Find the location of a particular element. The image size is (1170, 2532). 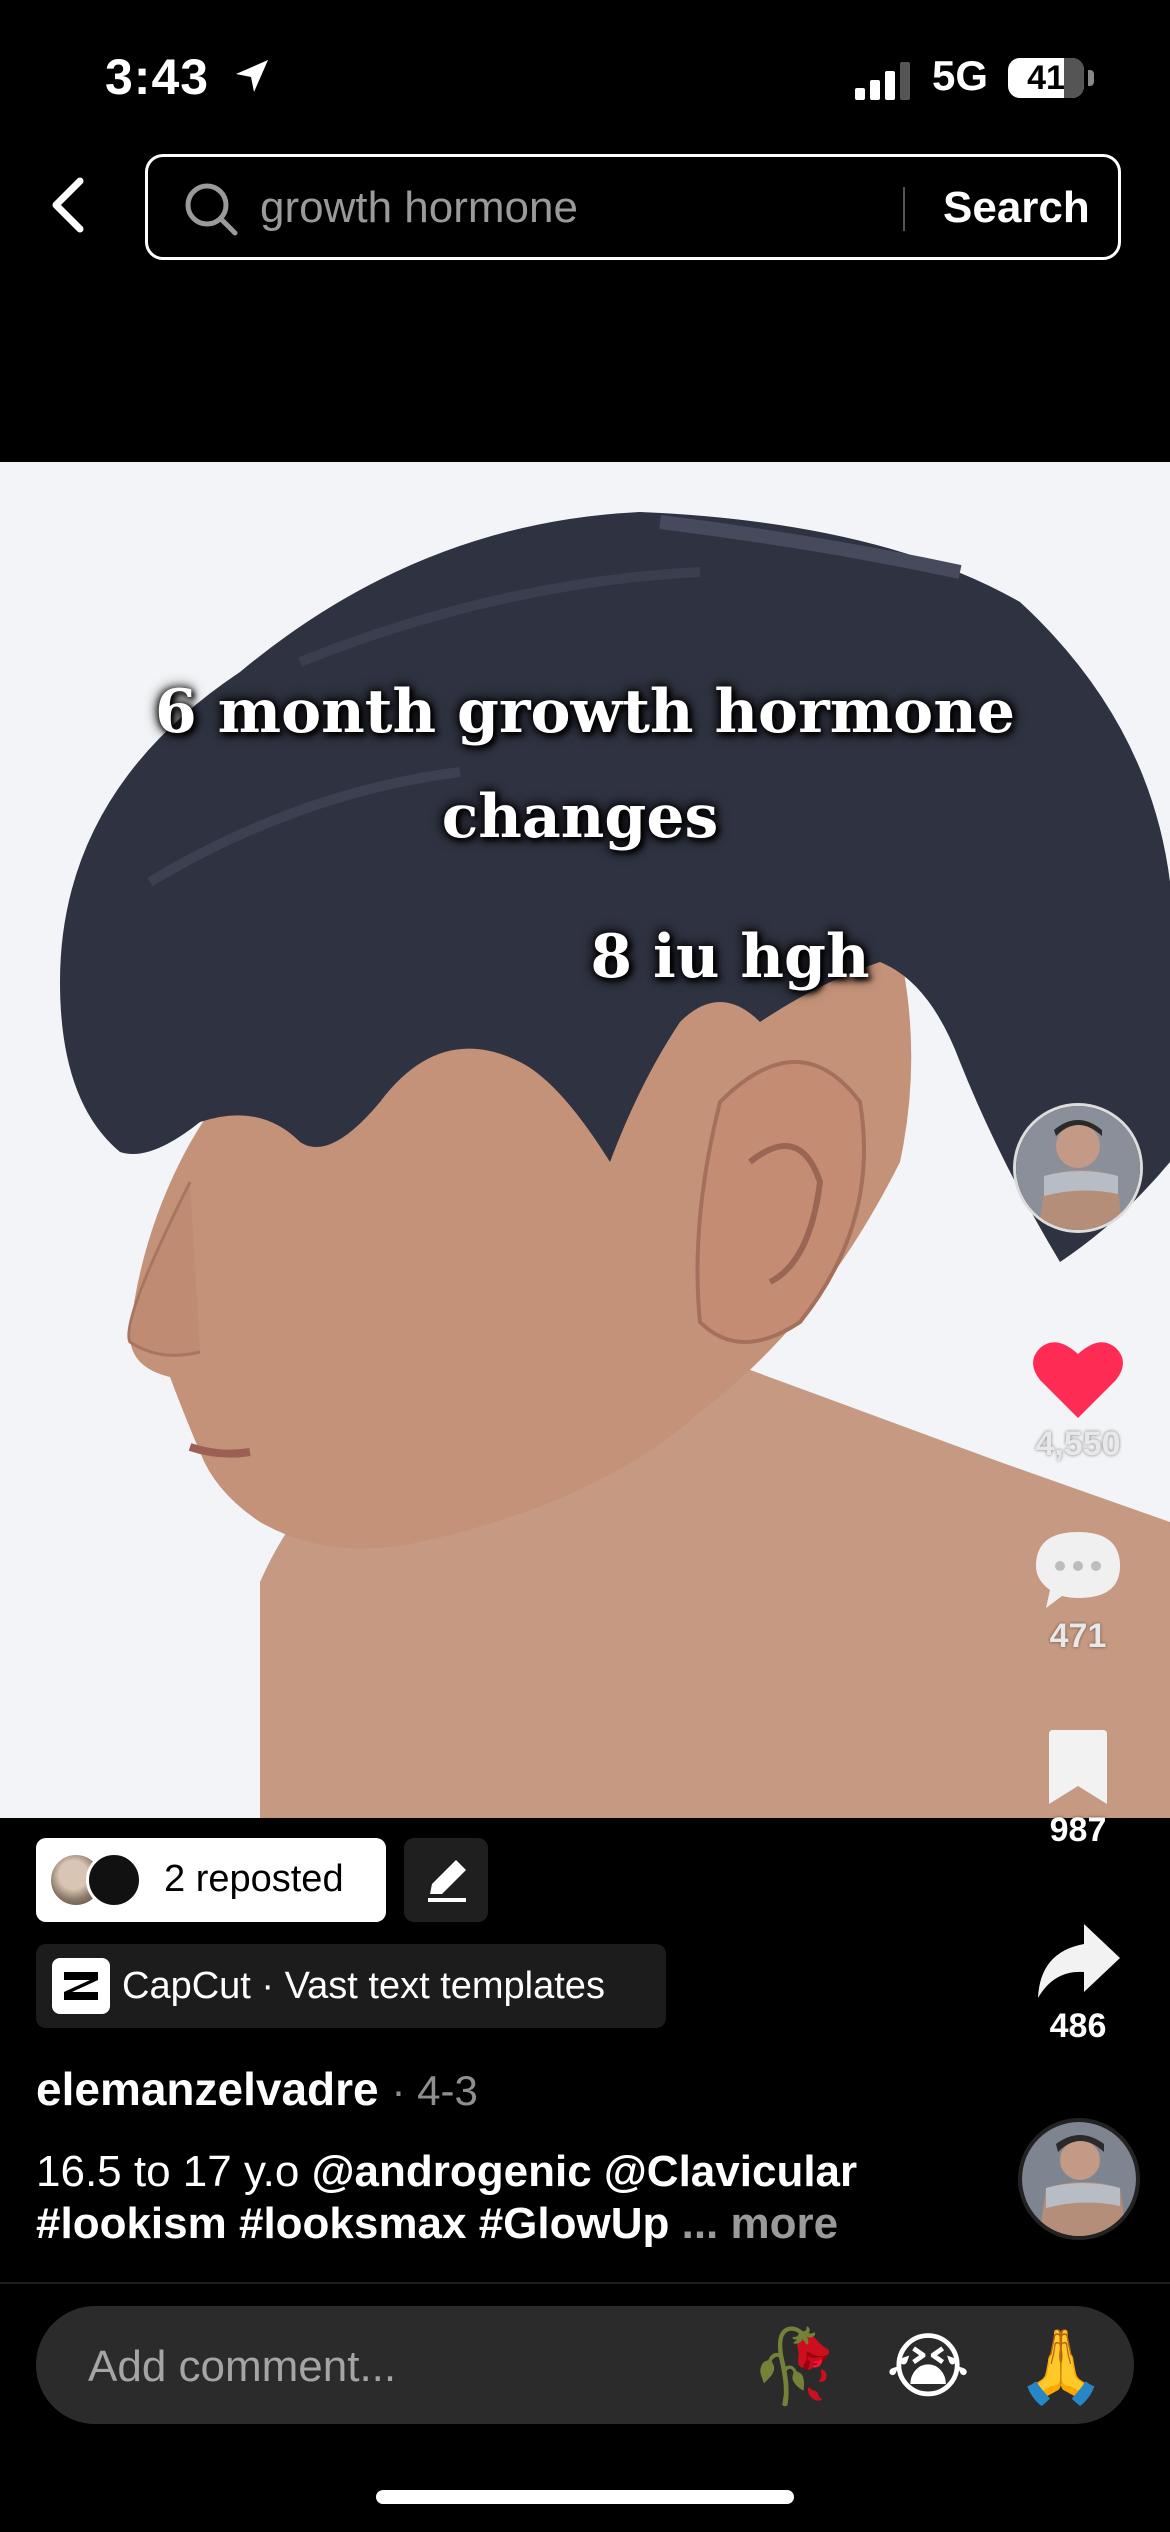

overlay-title-line-1: 6 month growth hormone is located at coordinates (584, 712).